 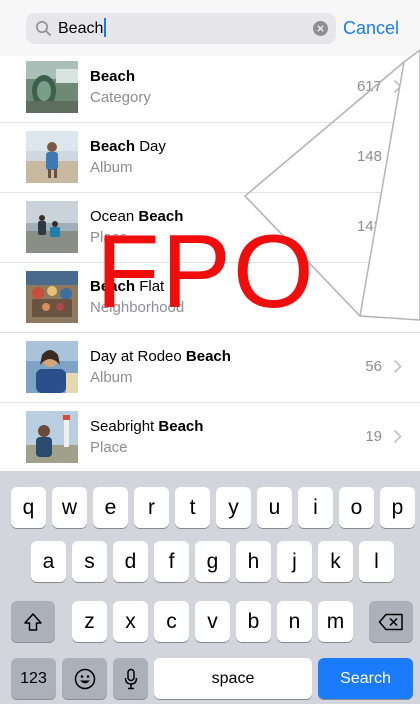 I want to click on key-o: o, so click(x=356, y=507).